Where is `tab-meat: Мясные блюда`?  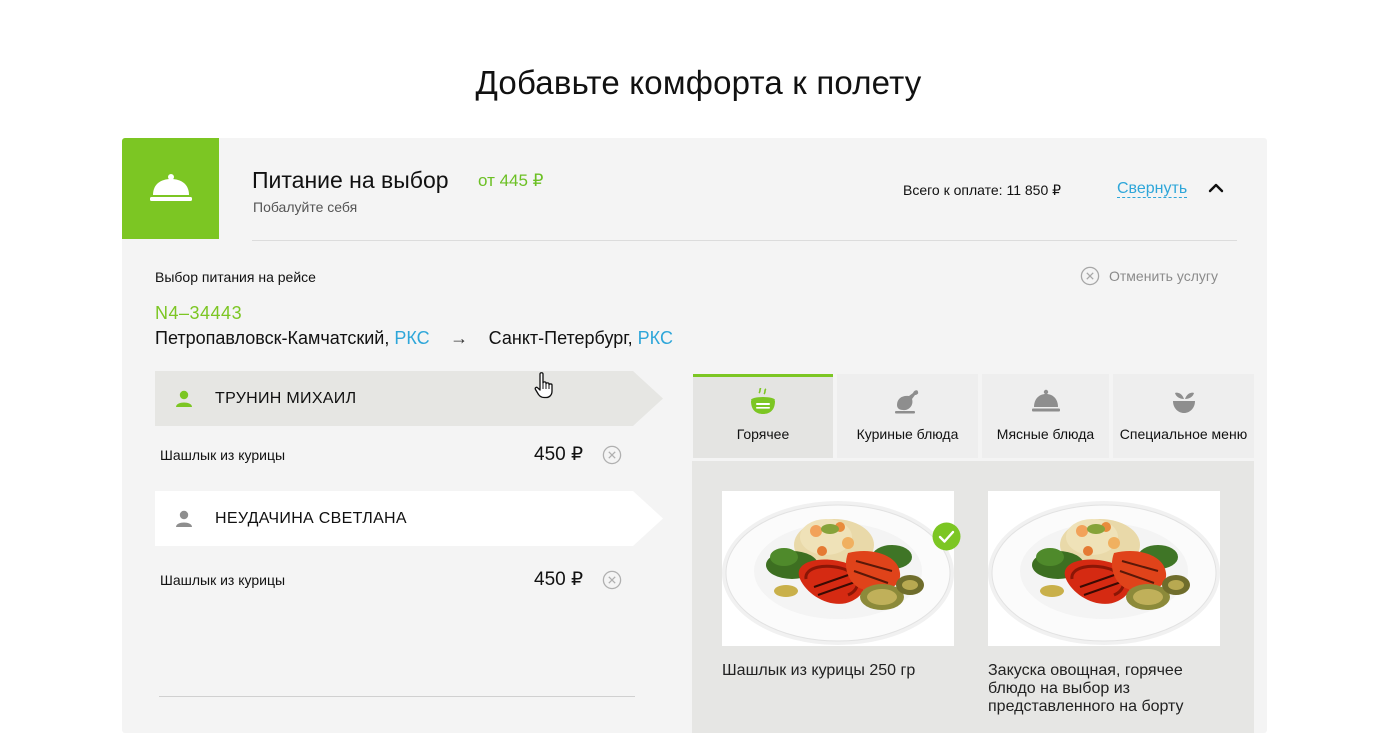
tab-meat: Мясные блюда is located at coordinates (1045, 416).